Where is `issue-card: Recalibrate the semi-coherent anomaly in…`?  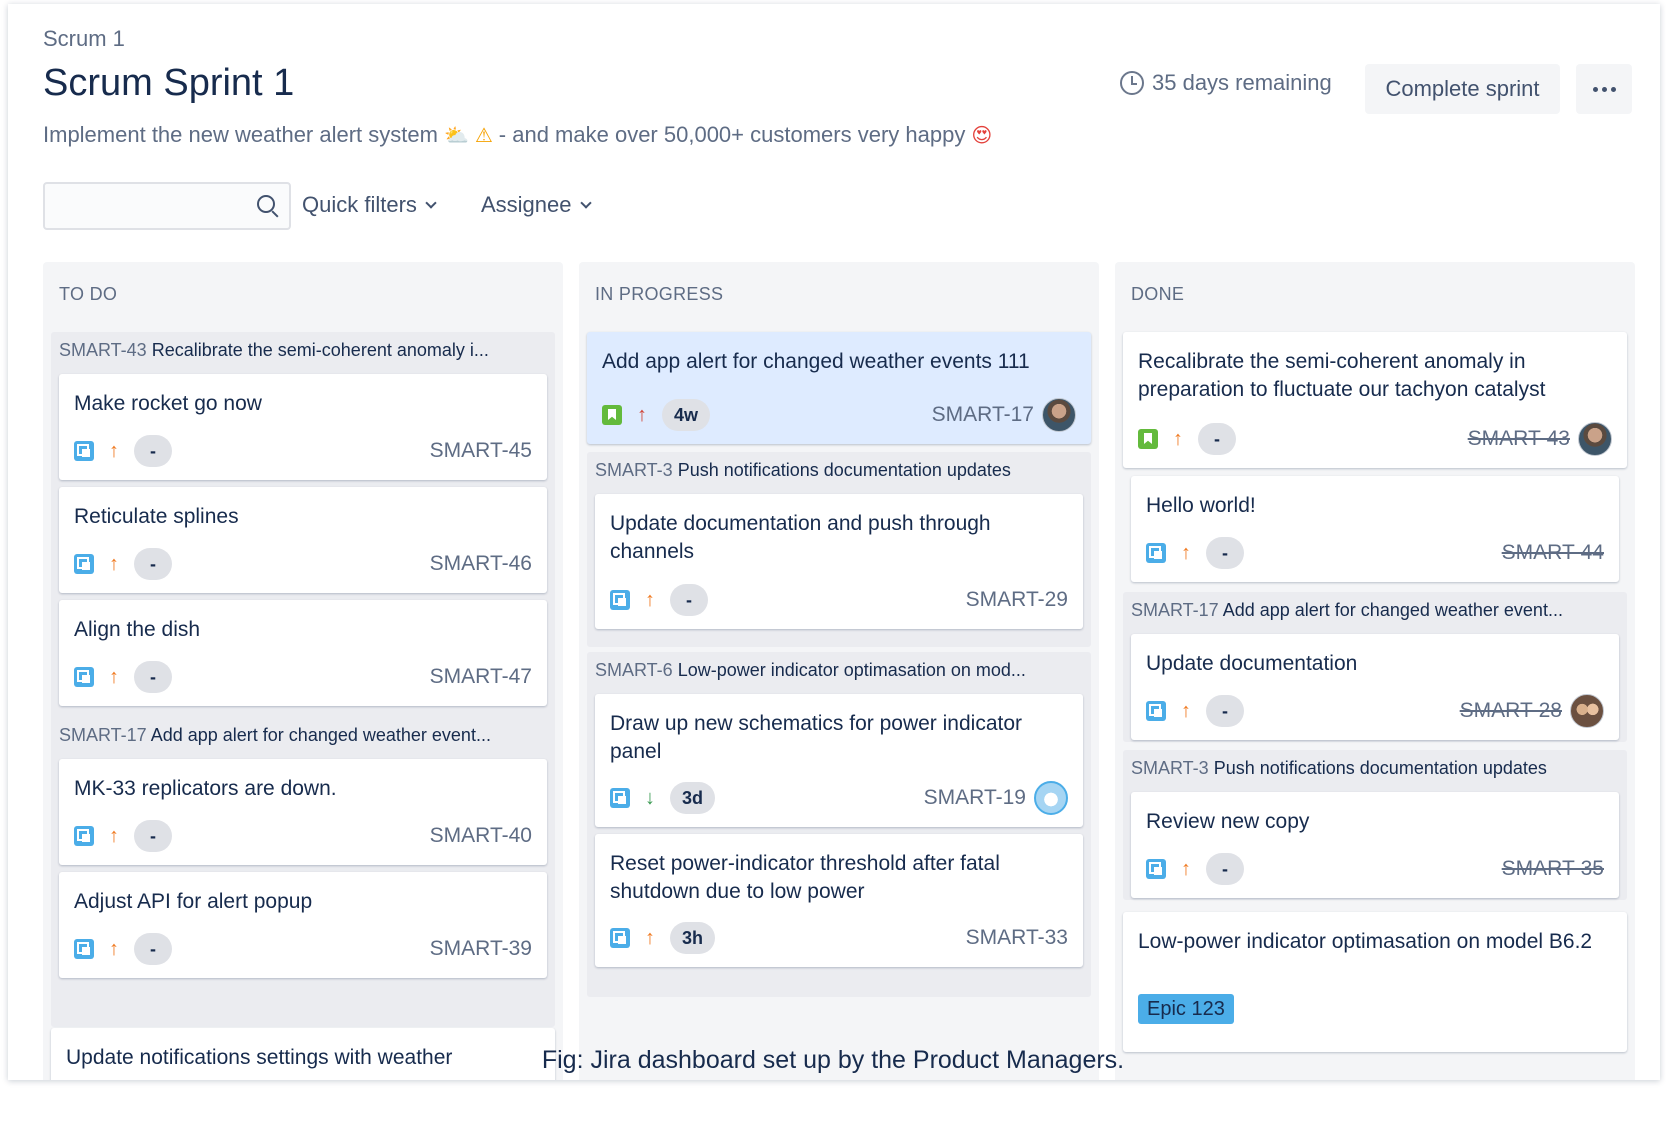 issue-card: Recalibrate the semi-coherent anomaly in… is located at coordinates (1375, 400).